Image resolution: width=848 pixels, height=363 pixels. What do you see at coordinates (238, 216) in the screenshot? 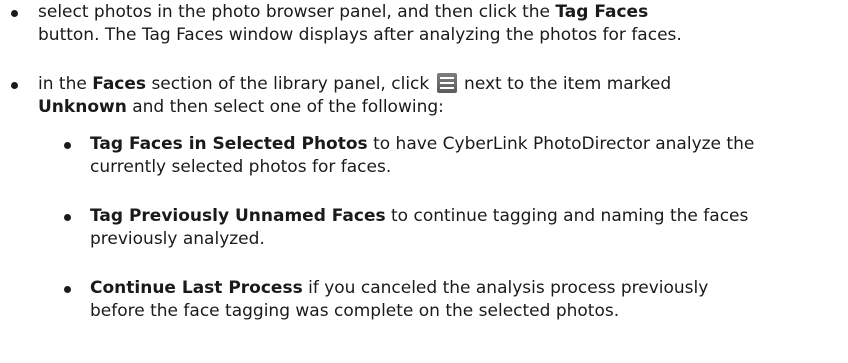
I see `option-tag-previously-unnamed: Tag Previously Unnamed Faces` at bounding box center [238, 216].